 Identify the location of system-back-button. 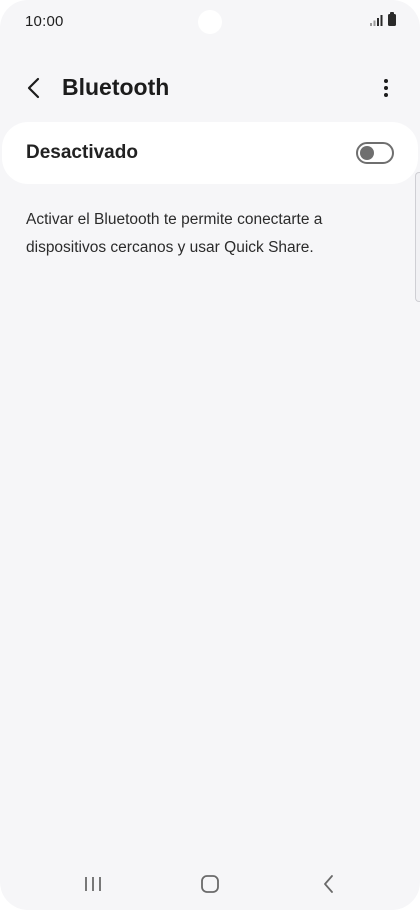
(329, 884).